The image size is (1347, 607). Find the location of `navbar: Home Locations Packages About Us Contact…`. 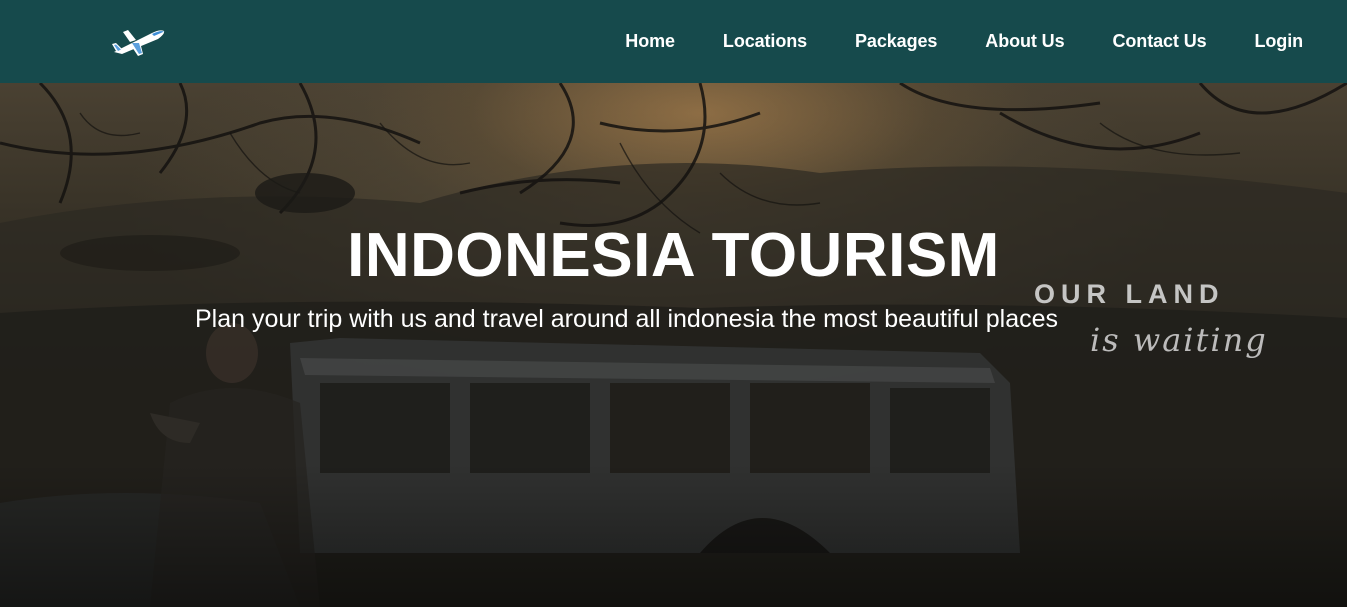

navbar: Home Locations Packages About Us Contact… is located at coordinates (673, 41).